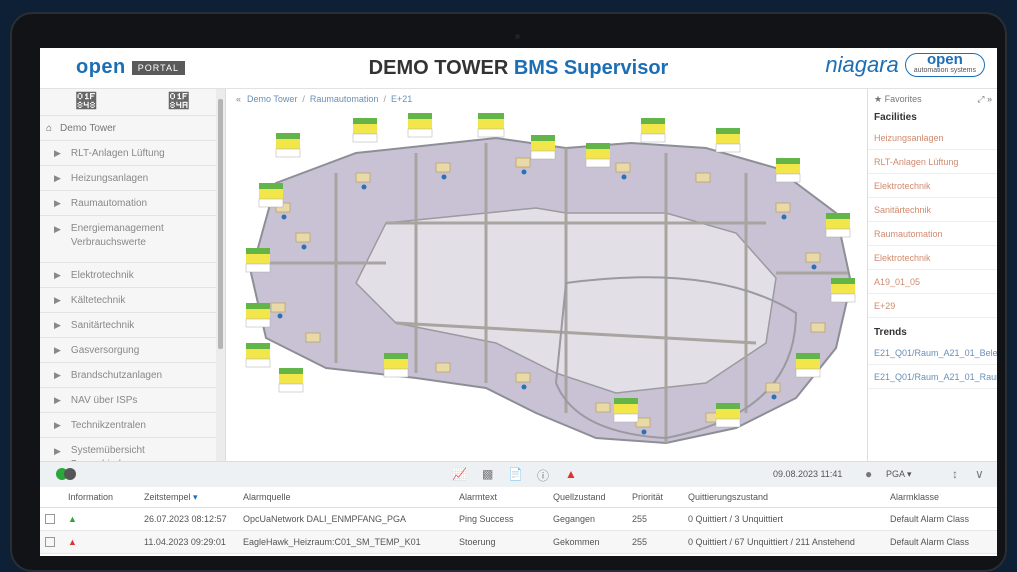 This screenshot has width=1017, height=572. I want to click on niagara-logo: niagara, so click(862, 64).